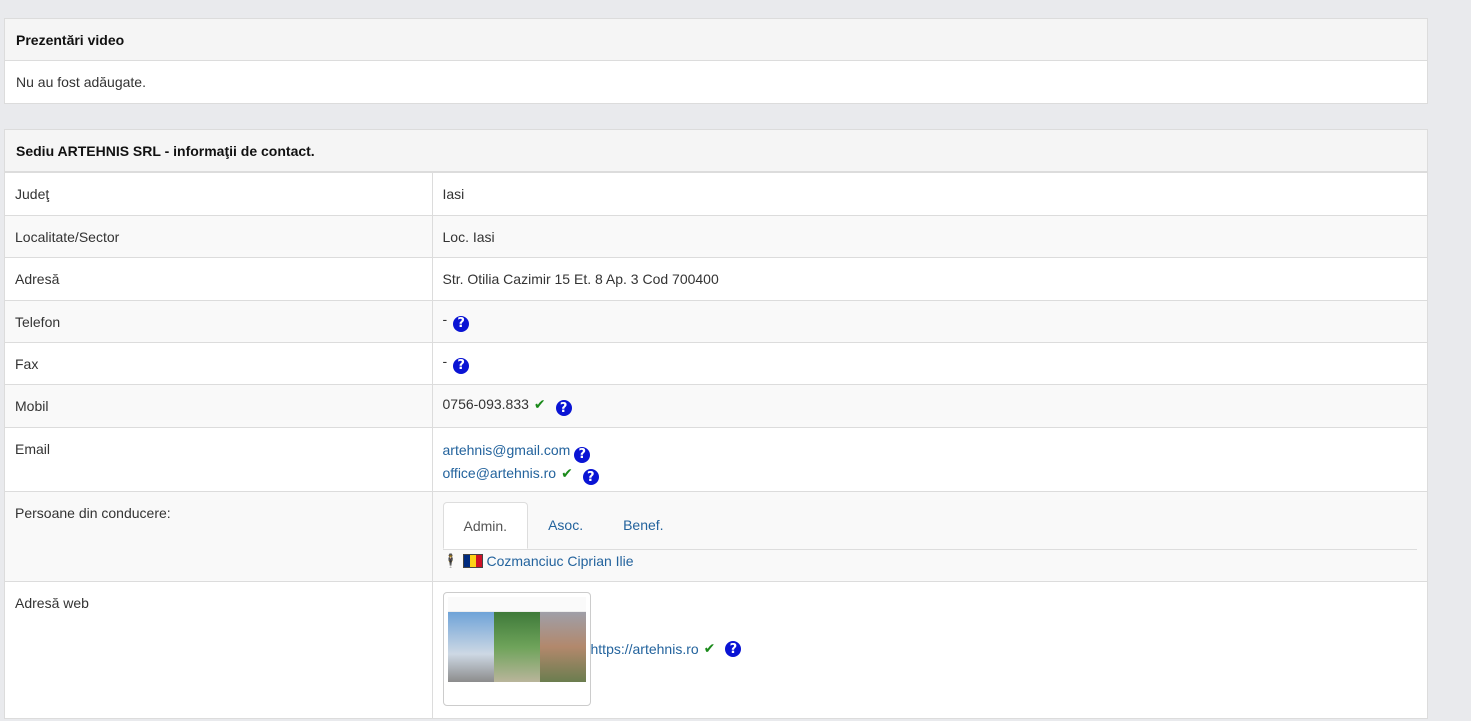 The image size is (1471, 721). Describe the element at coordinates (485, 403) in the screenshot. I see `mobil-value: 0756-093.833` at that location.